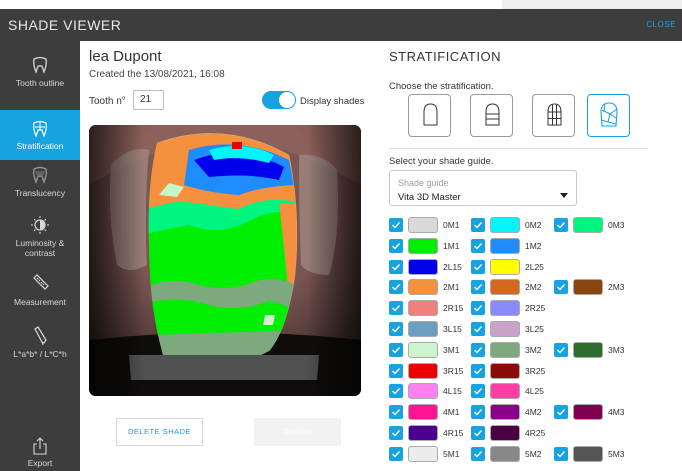  I want to click on display-shades-toggle, so click(279, 100).